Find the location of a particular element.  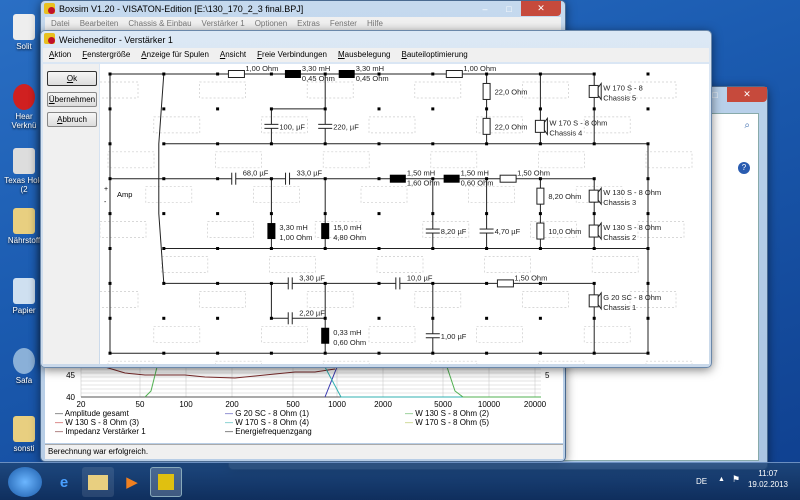

desktop-icon-solitaire: Solit is located at coordinates (24, 32).